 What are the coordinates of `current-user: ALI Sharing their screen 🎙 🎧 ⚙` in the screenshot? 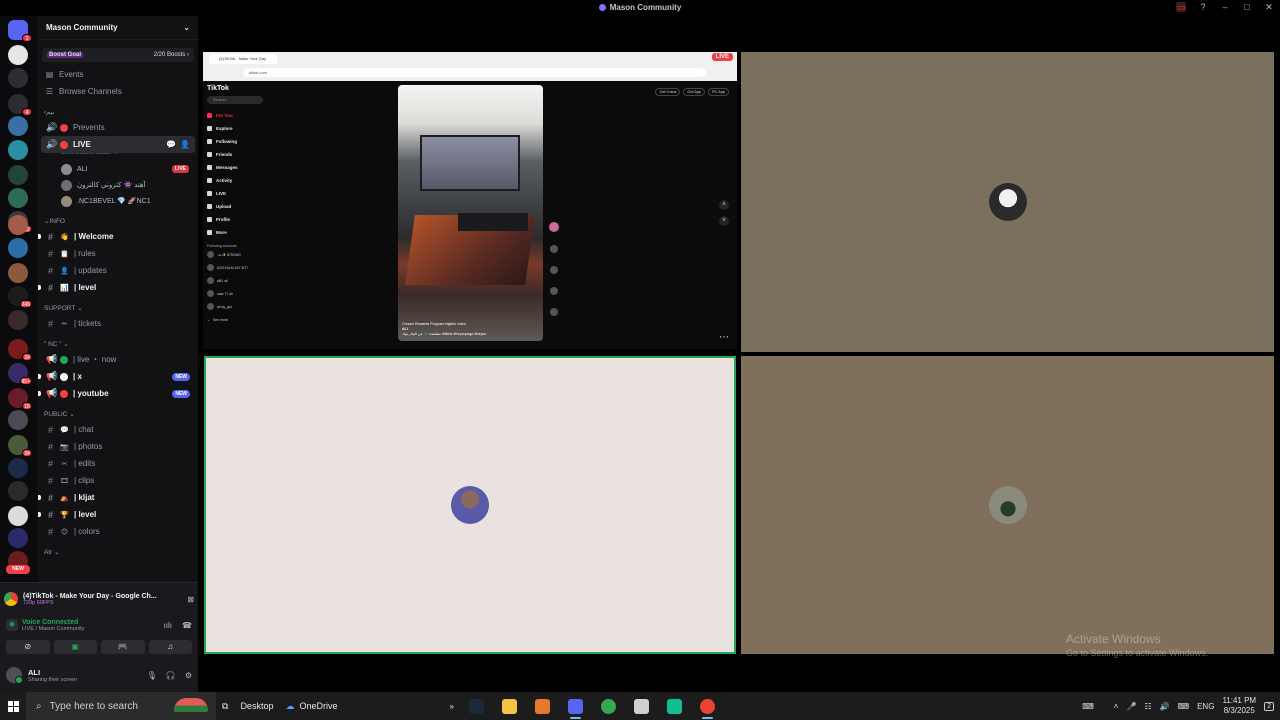 It's located at (99, 675).